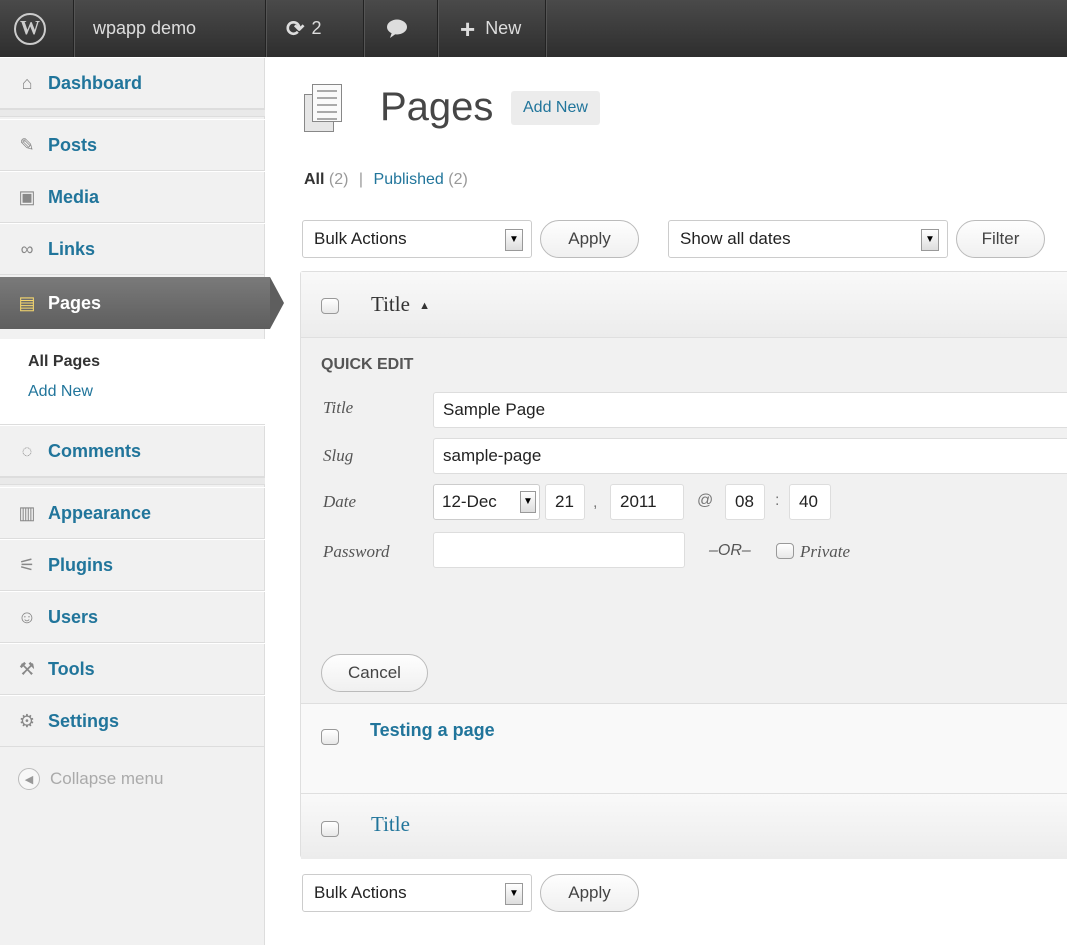 The height and width of the screenshot is (945, 1067). Describe the element at coordinates (132, 565) in the screenshot. I see `menu-item-plugins: ⚟ Plugins` at that location.